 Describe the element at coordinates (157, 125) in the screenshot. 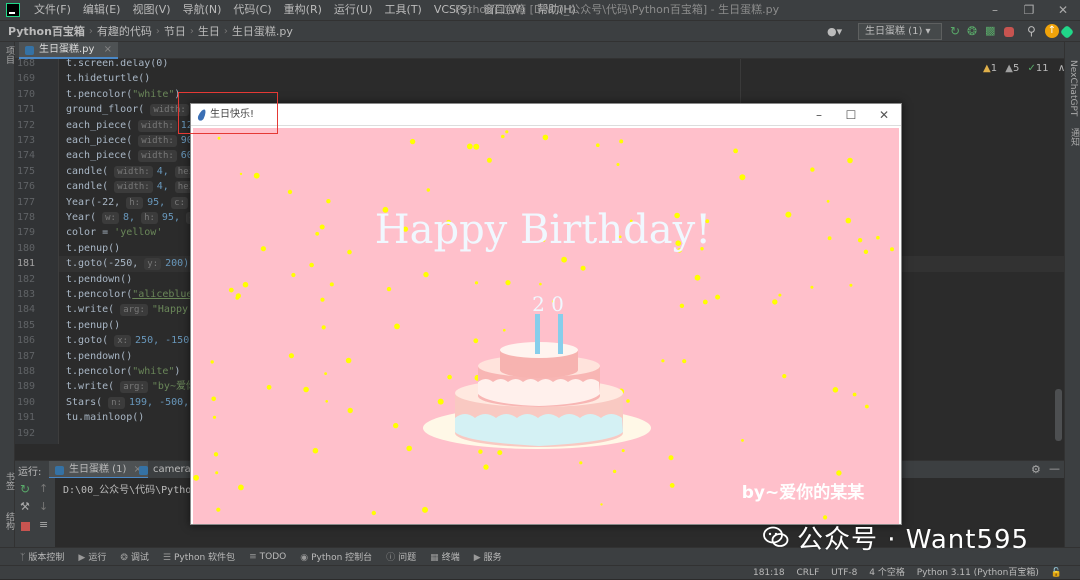

I see `param-hint: width:` at that location.